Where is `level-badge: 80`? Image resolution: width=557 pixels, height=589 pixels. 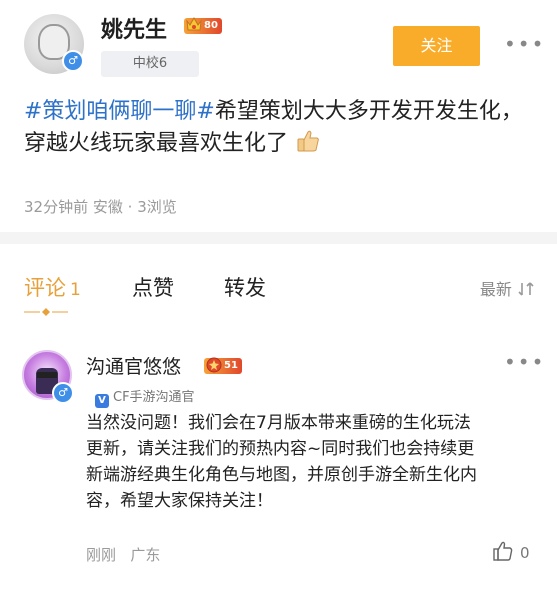 level-badge: 80 is located at coordinates (203, 25).